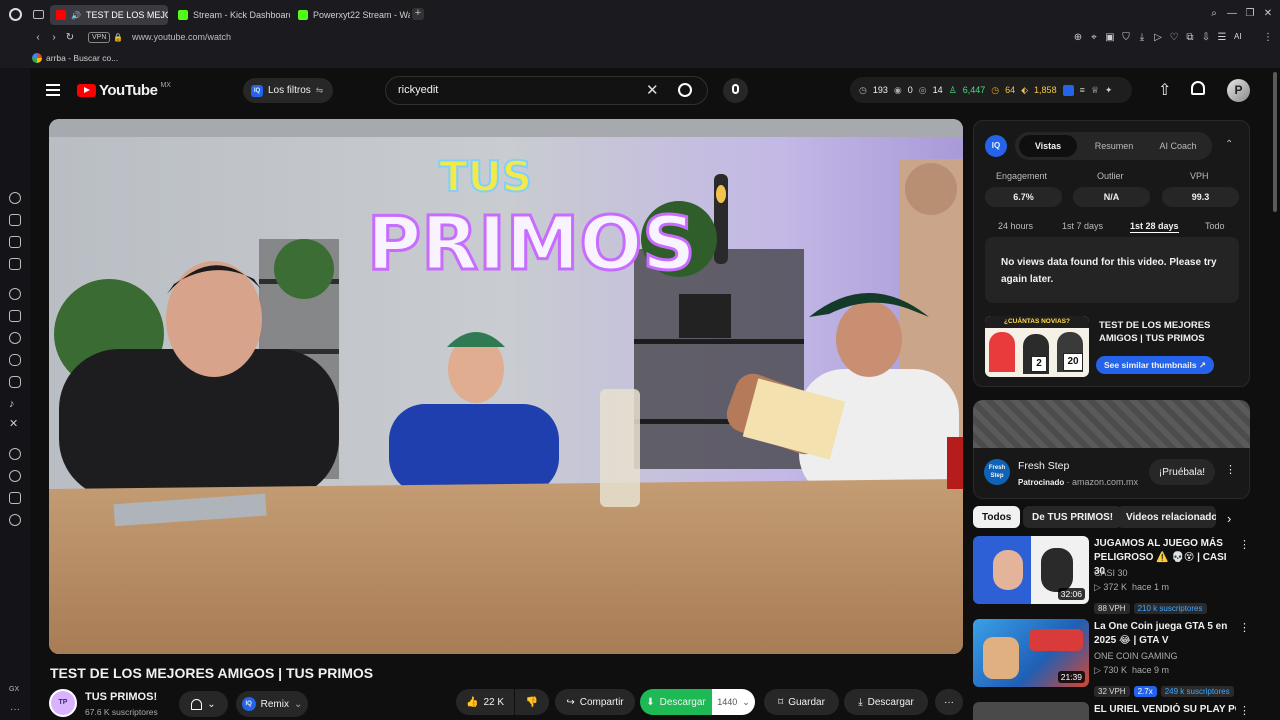  What do you see at coordinates (1229, 144) in the screenshot?
I see `collapse-chevron-icon: ⌃` at bounding box center [1229, 144].